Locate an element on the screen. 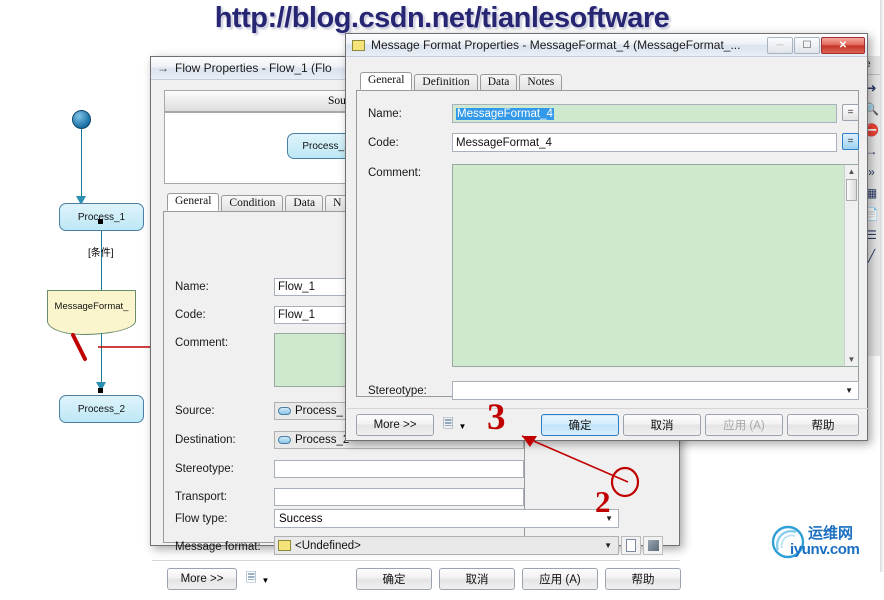 The width and height of the screenshot is (884, 600). chevron-down-icon-2: ▼ is located at coordinates (608, 545).